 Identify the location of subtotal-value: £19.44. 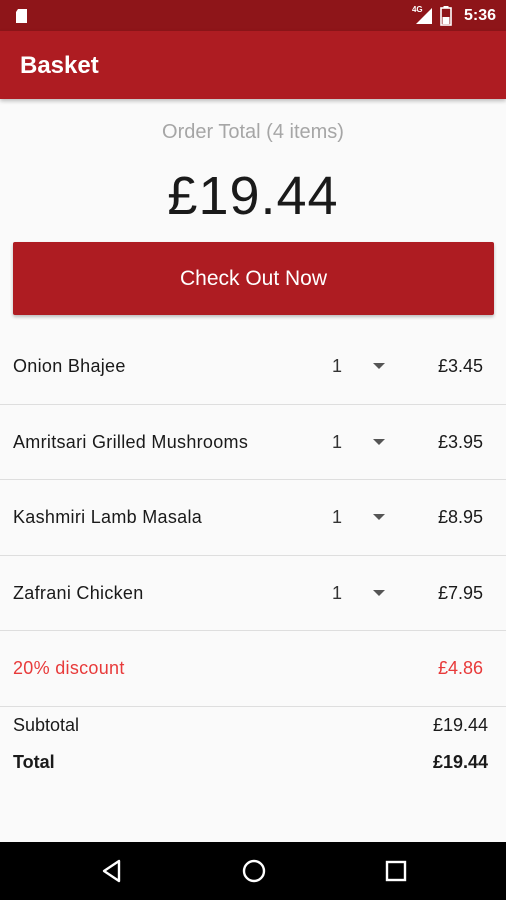
(460, 725).